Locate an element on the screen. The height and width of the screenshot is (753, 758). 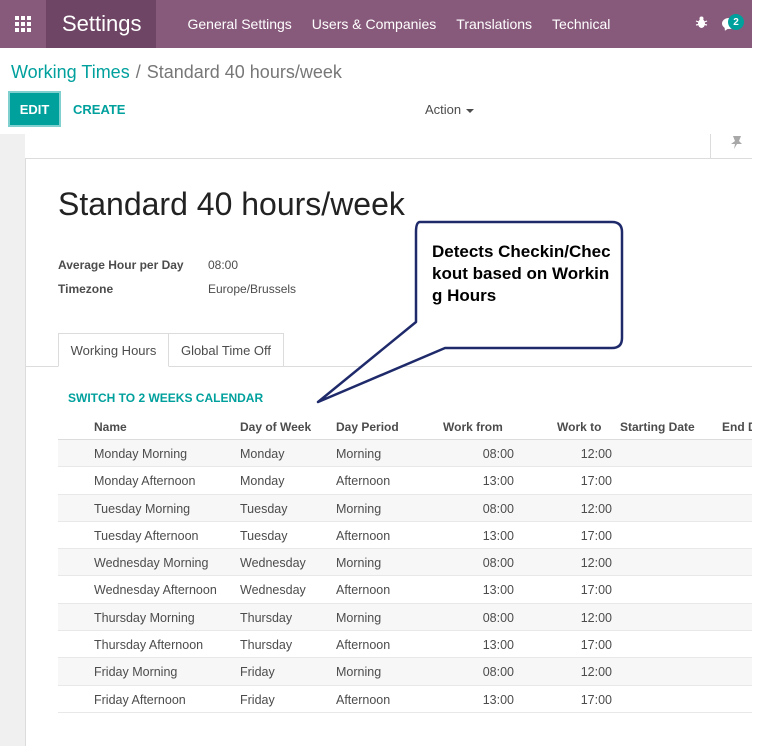
column-header-starting-date: Starting Date is located at coordinates (657, 427).